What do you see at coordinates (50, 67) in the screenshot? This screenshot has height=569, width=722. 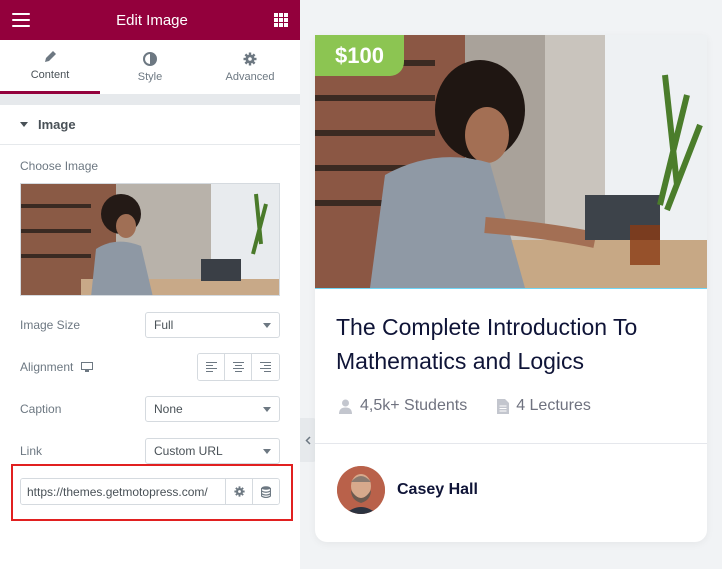 I see `tab-content: Content` at bounding box center [50, 67].